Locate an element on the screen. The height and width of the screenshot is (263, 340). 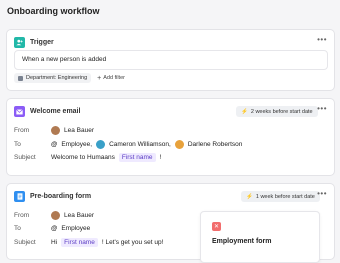
mail-icon is located at coordinates (19, 111).